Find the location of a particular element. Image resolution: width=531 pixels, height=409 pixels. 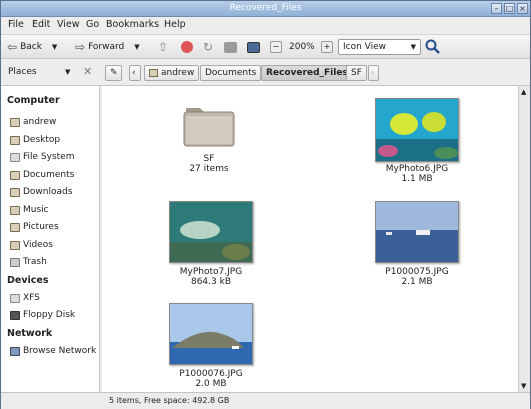

sidebar-item-pictures: Pictures is located at coordinates (34, 227).